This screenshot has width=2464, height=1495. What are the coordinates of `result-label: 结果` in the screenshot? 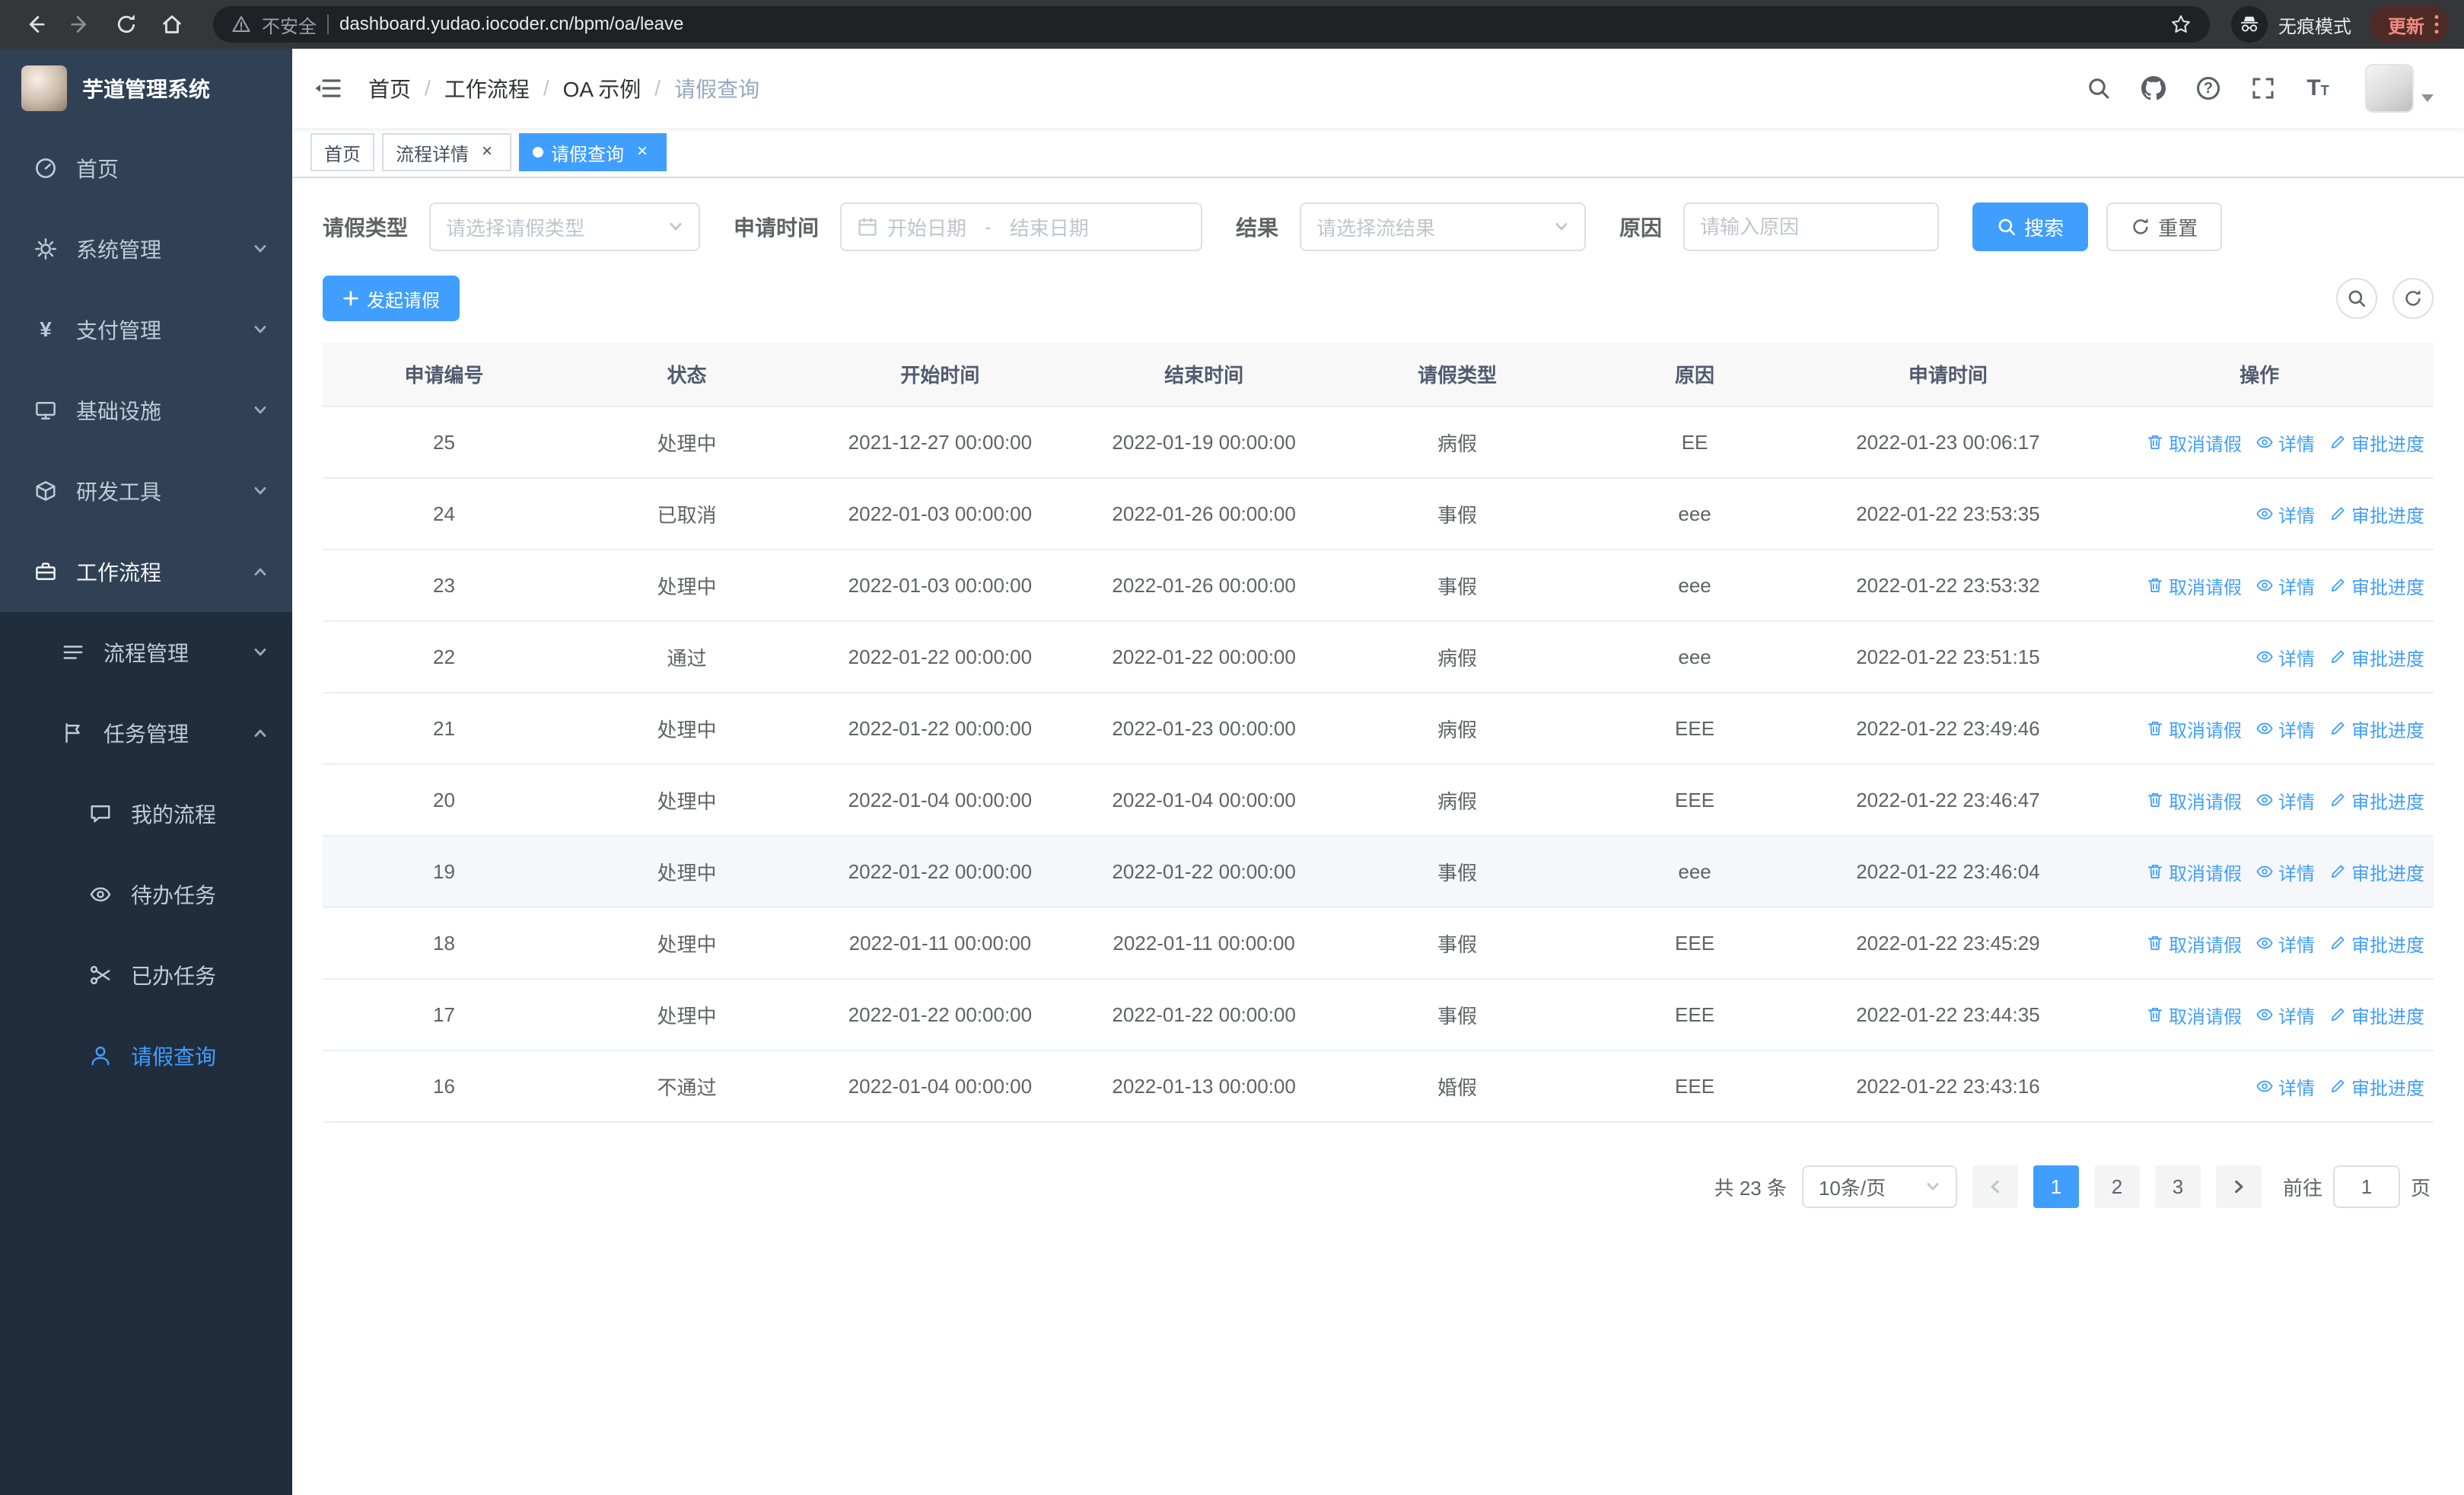 It's located at (1257, 228).